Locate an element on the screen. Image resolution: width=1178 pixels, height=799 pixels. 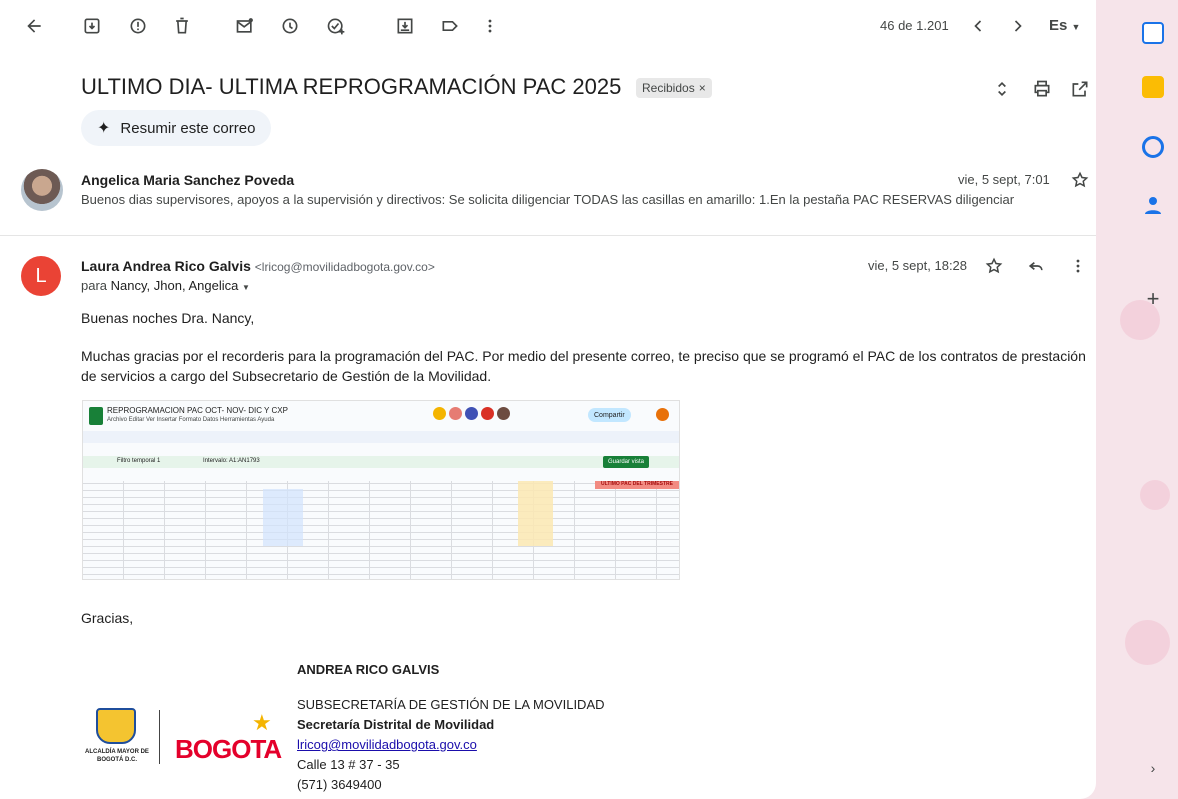
sheet-blue-column is located at coordinates (283, 517).